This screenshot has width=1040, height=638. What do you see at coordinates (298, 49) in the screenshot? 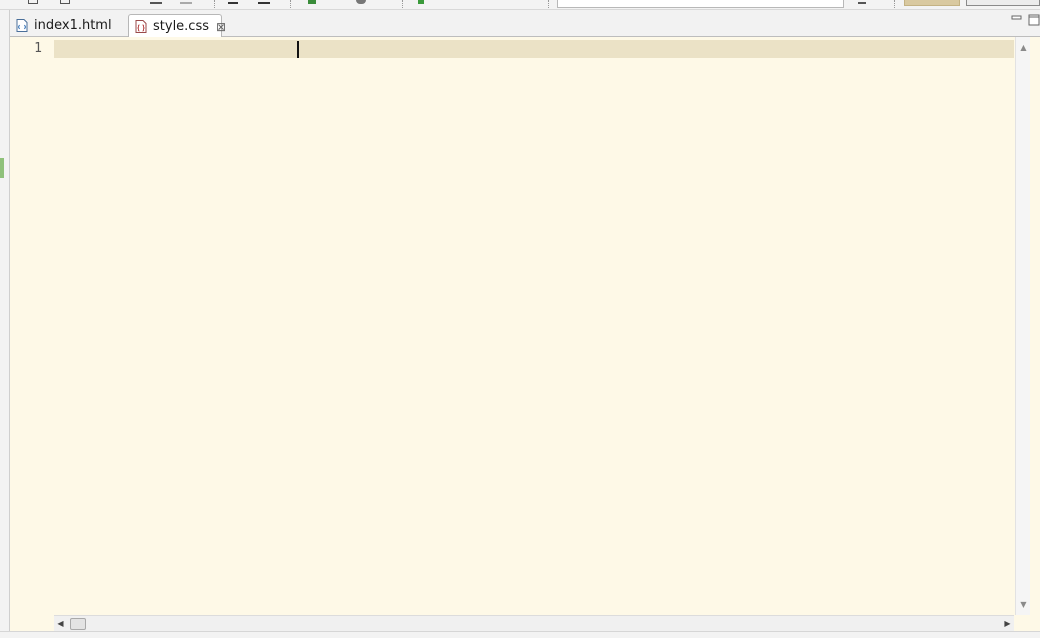
I see `text-caret` at bounding box center [298, 49].